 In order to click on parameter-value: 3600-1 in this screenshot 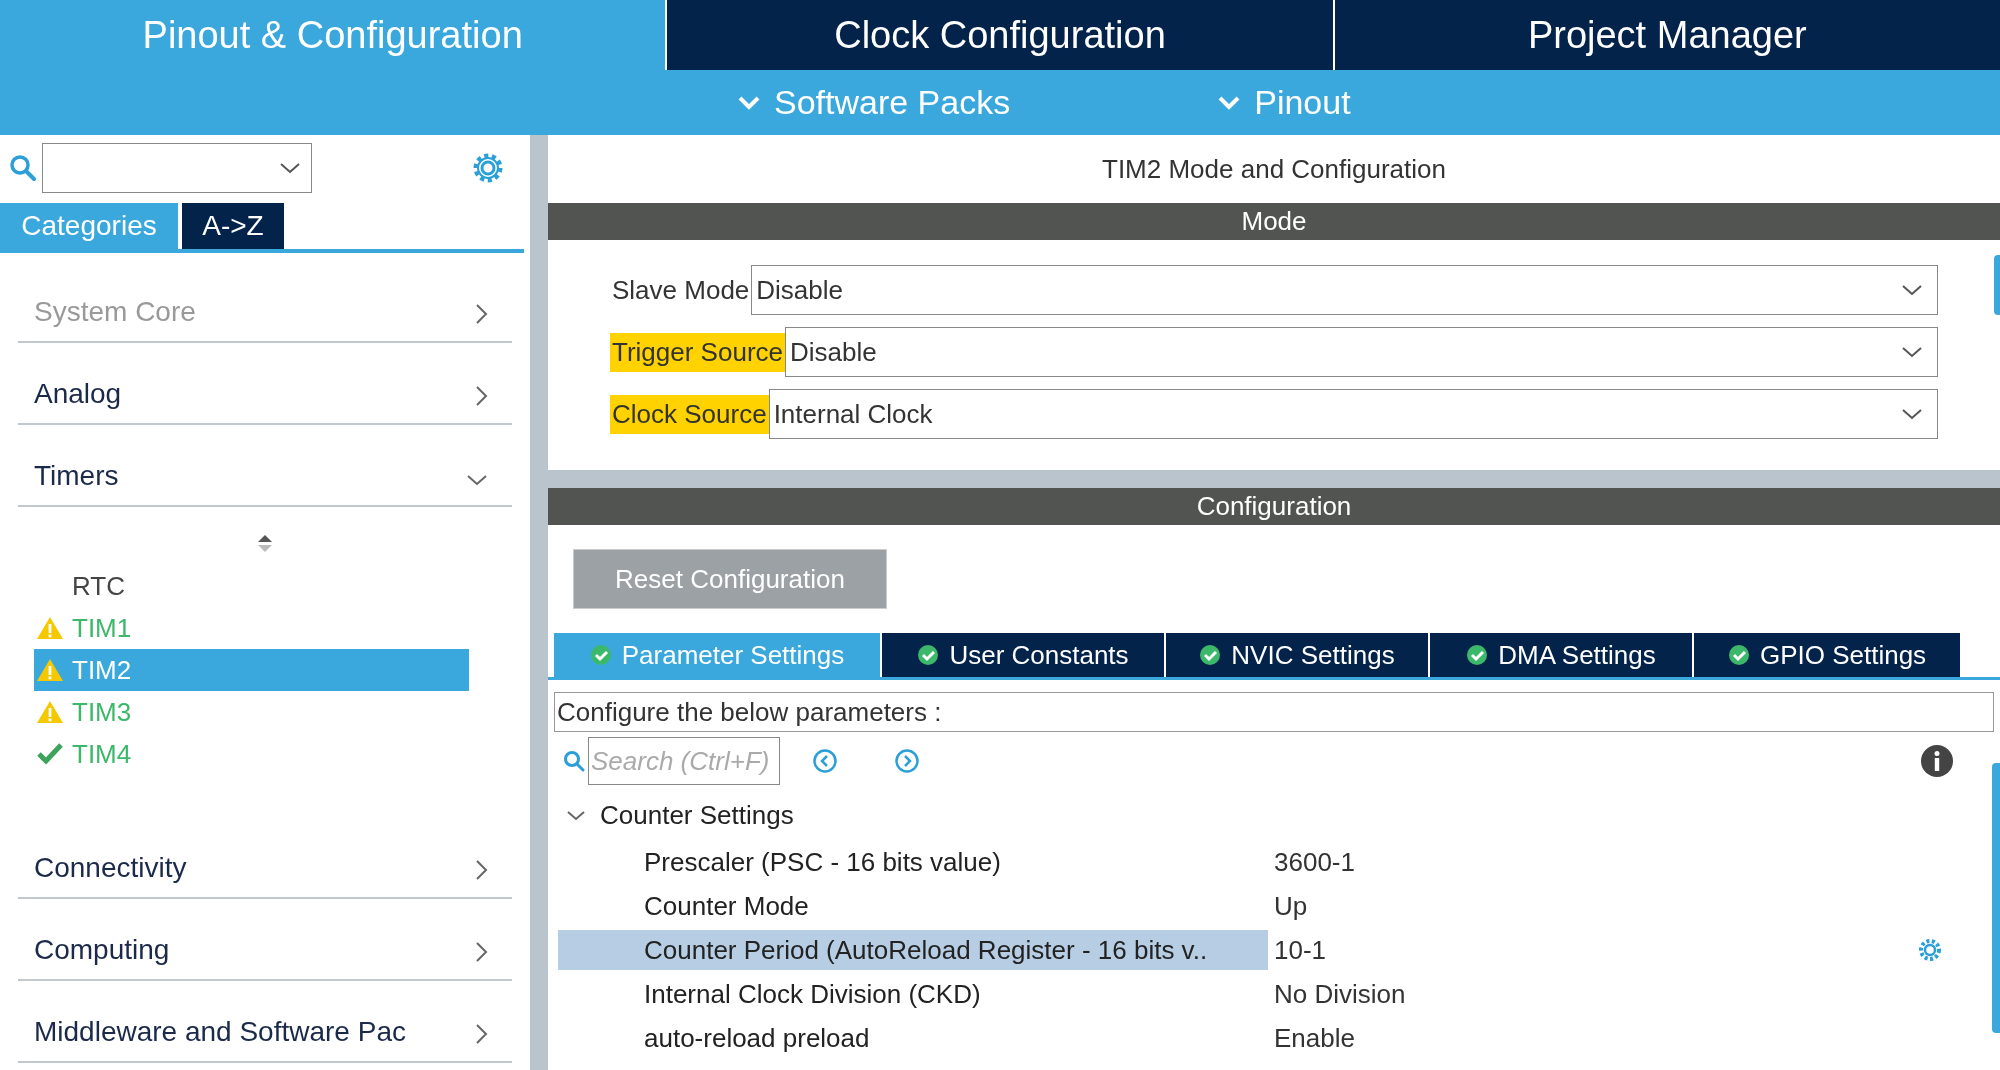, I will do `click(1314, 862)`.